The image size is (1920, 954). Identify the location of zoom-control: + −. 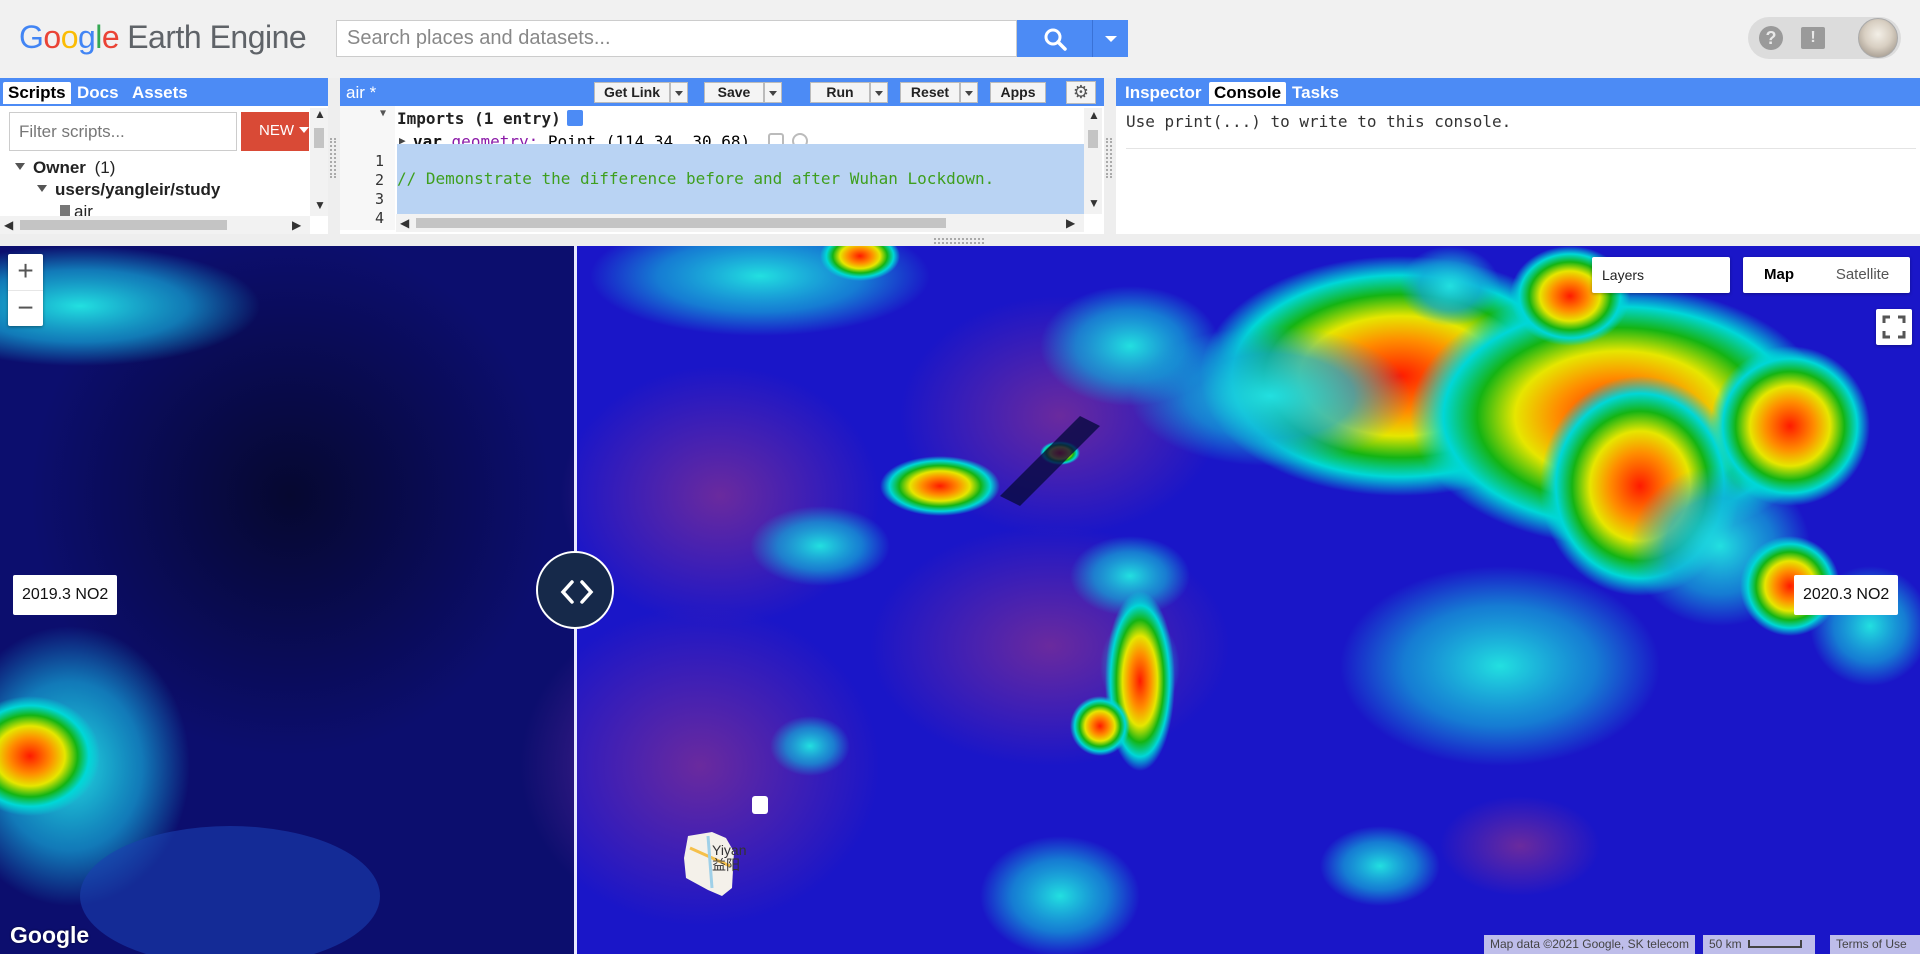
(25, 290).